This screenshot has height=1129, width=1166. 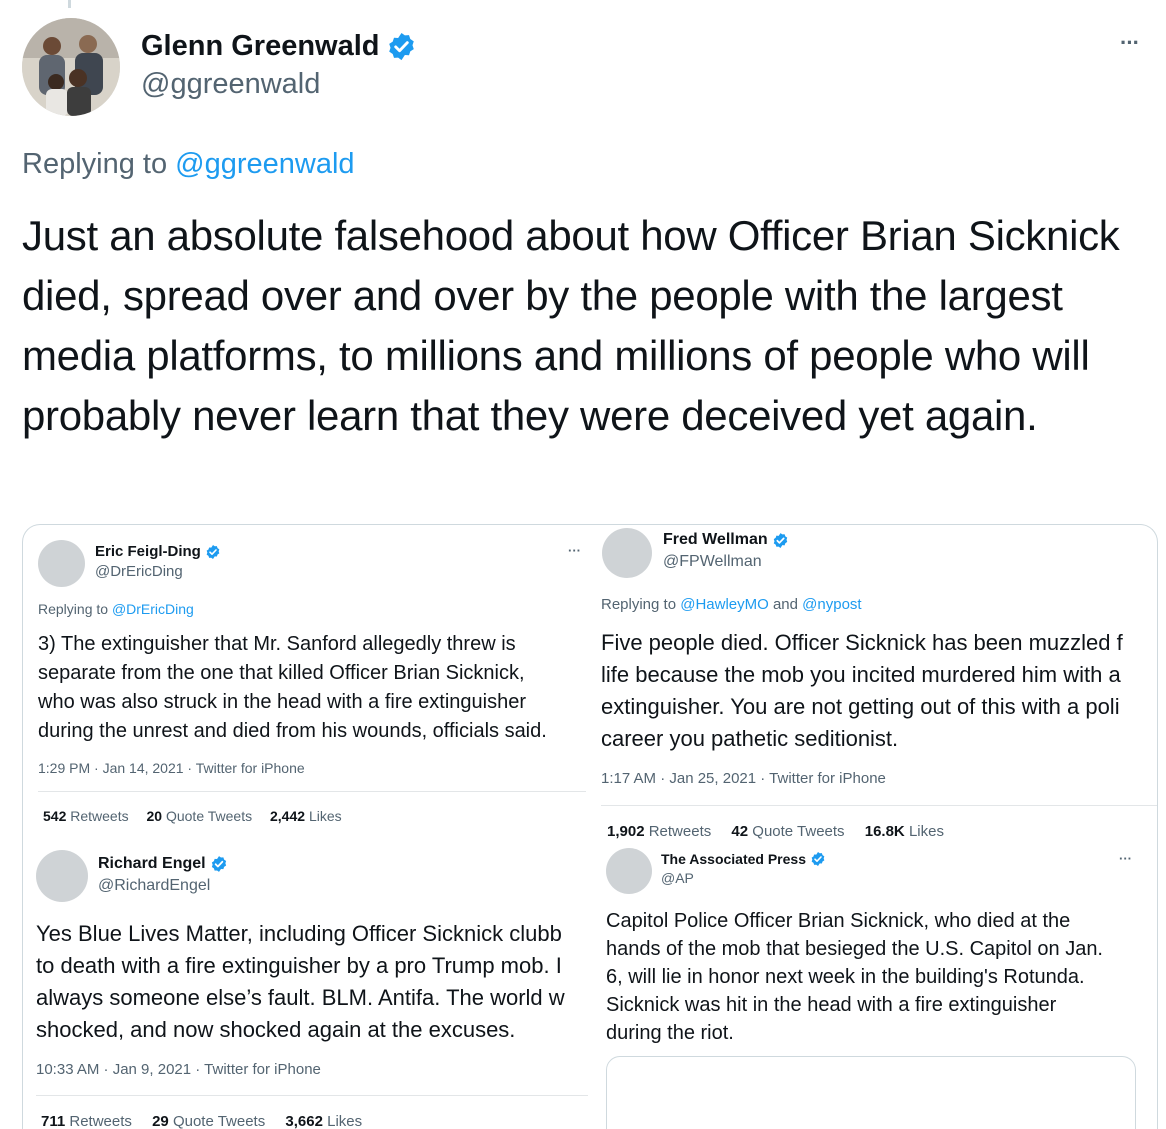 I want to click on more-options-icon: ···, so click(x=1138, y=42).